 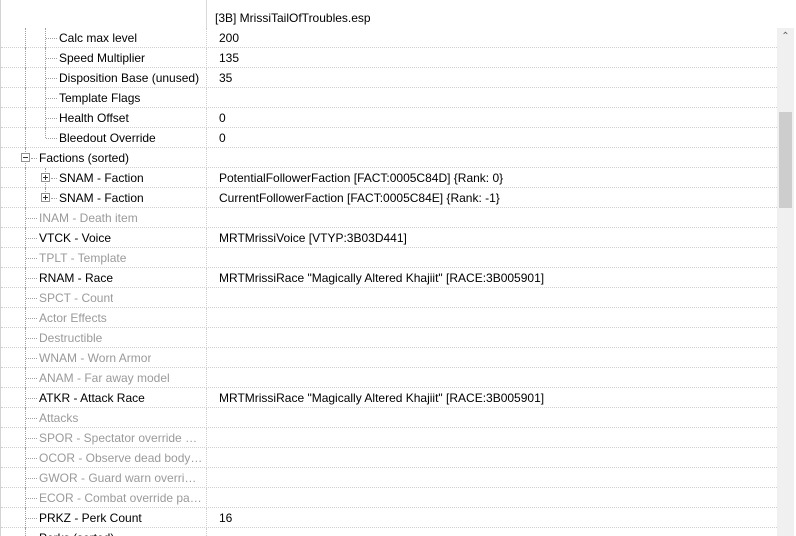 I want to click on table-row: TPLT - Template, so click(x=389, y=258).